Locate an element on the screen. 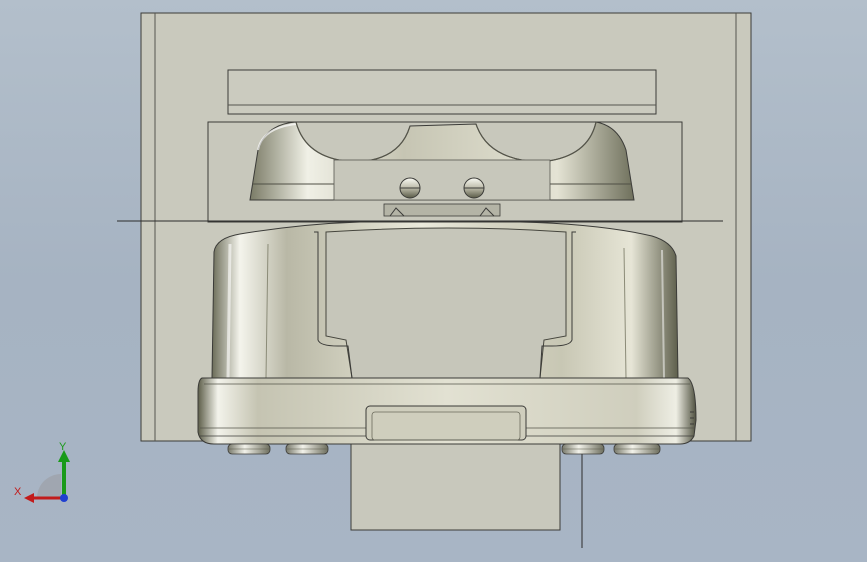 This screenshot has height=562, width=867. triad-x-label: X is located at coordinates (18, 492).